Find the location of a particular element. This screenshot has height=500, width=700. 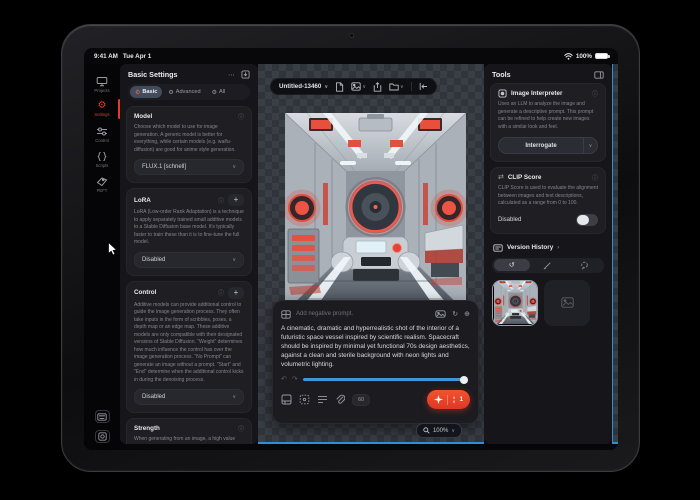

slider-thumb is located at coordinates (464, 379).